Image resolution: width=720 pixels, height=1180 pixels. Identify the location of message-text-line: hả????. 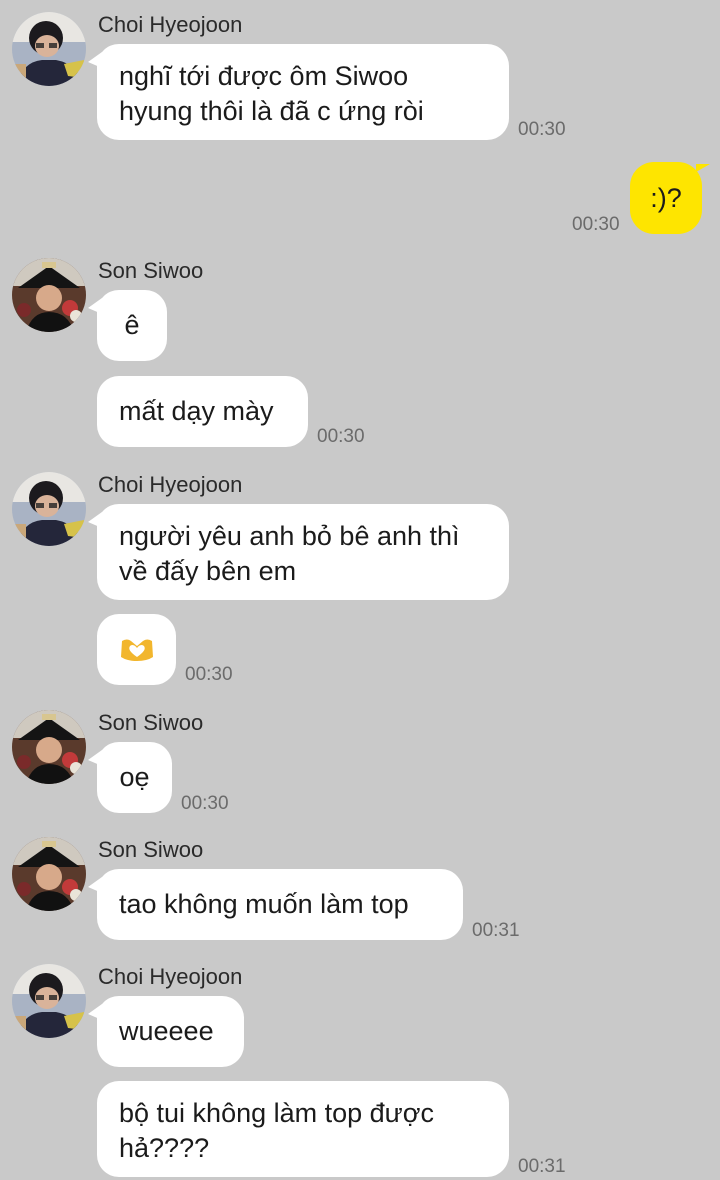
(164, 1148).